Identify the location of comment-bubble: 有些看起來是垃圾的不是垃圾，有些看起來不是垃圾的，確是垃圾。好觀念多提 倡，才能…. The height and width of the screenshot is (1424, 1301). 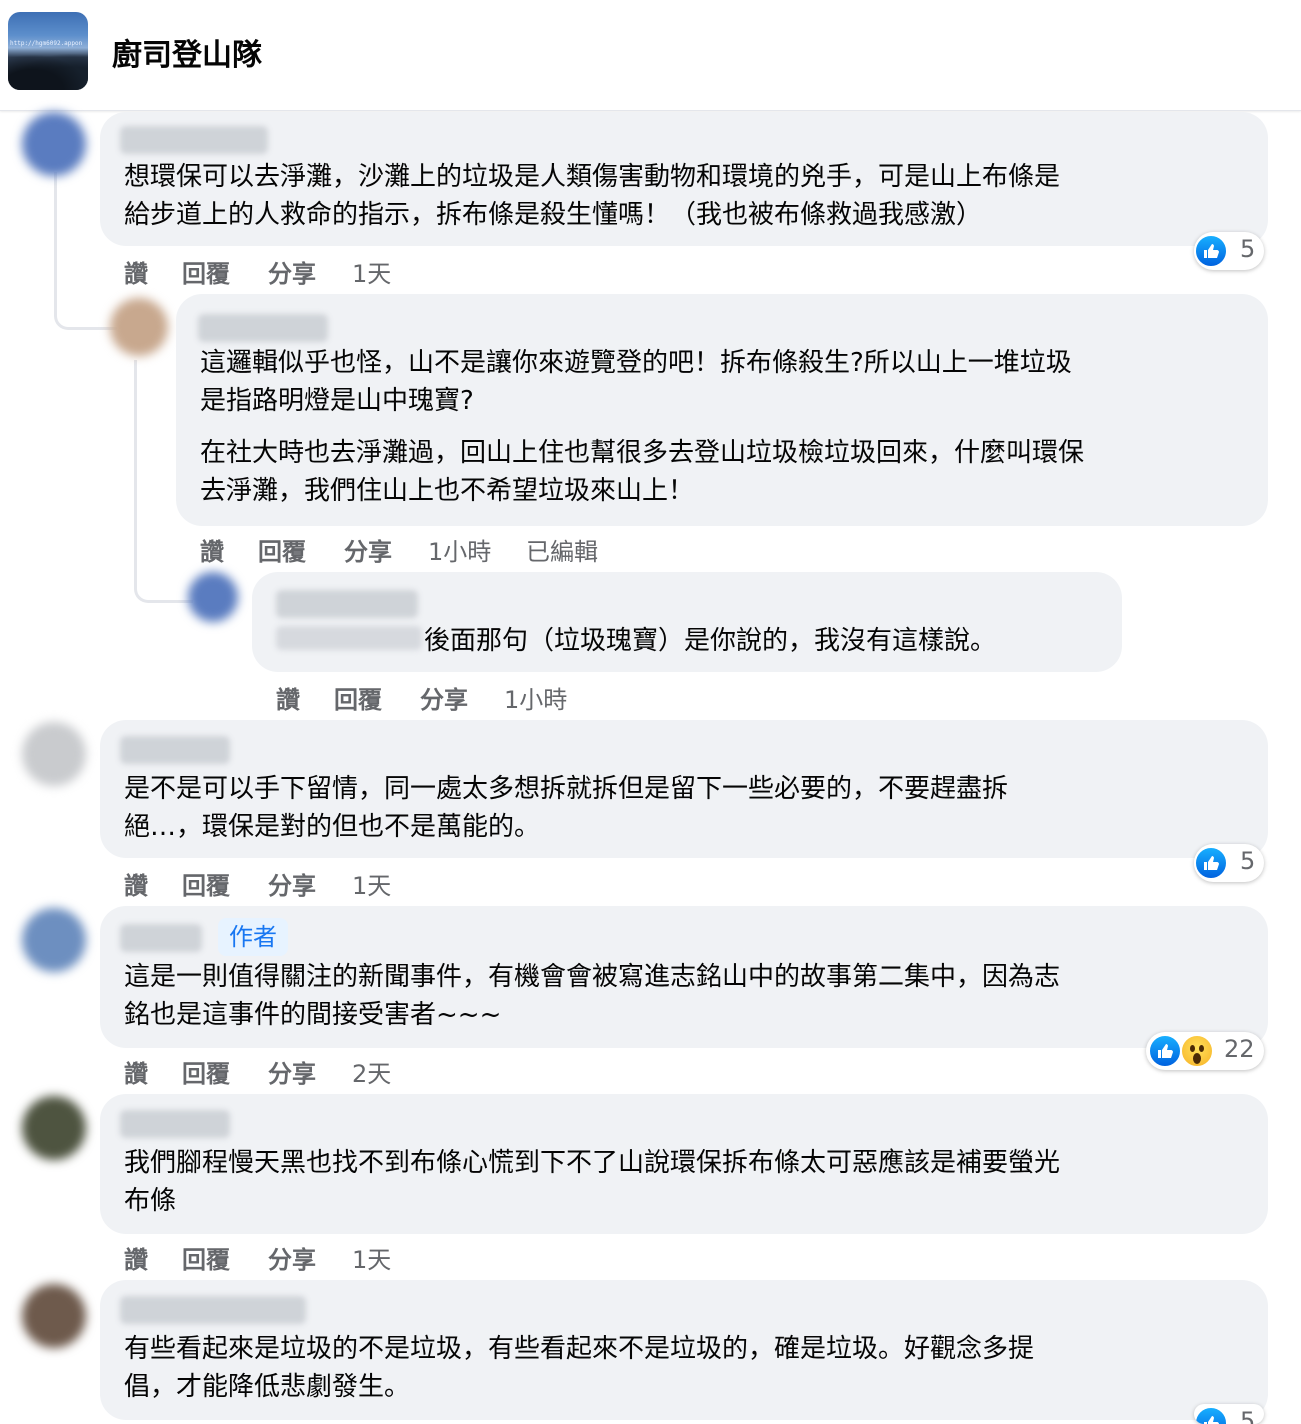
(684, 1350).